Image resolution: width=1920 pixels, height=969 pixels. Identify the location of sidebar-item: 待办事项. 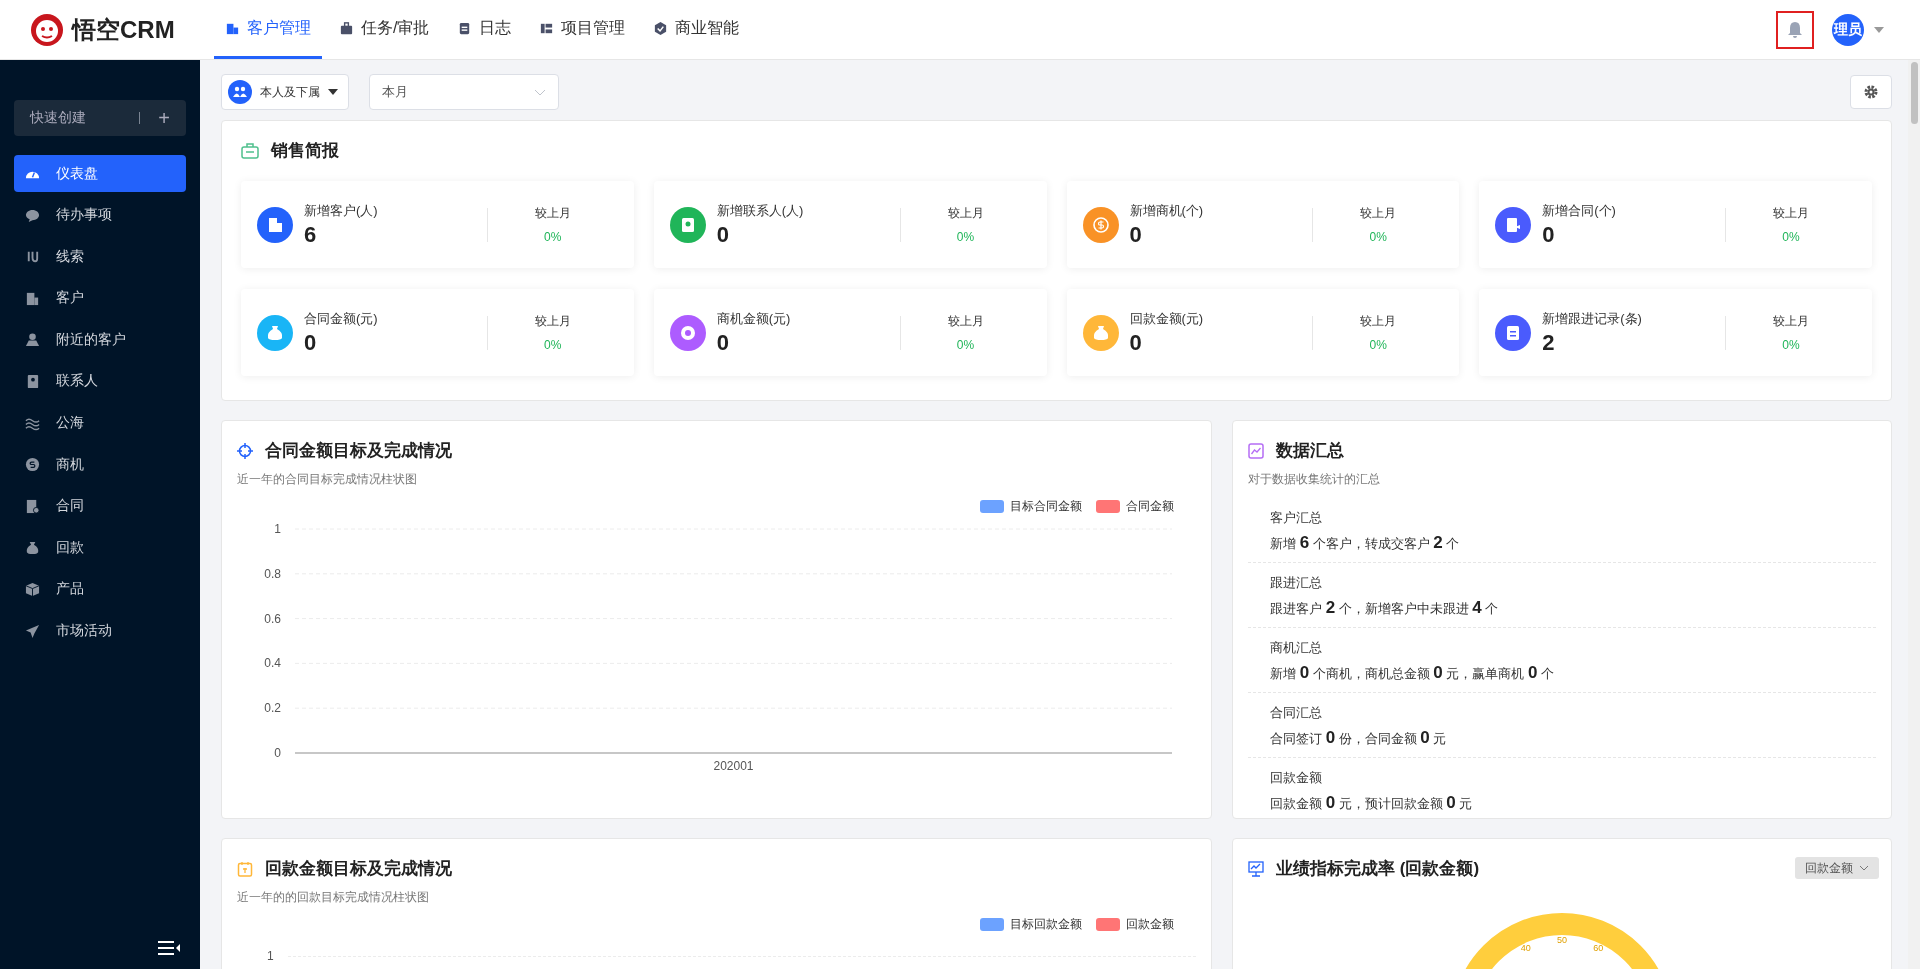
(100, 215).